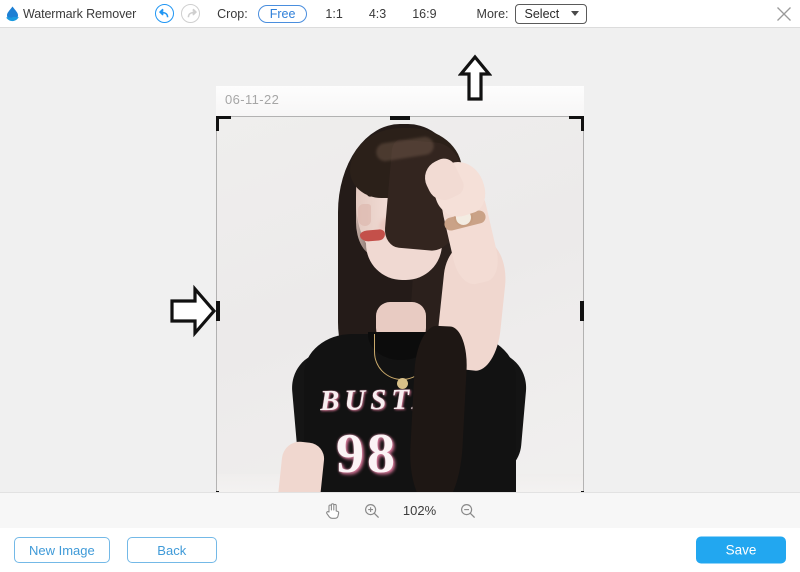 The image size is (800, 572). I want to click on ratio-1-1-button: 1:1, so click(333, 14).